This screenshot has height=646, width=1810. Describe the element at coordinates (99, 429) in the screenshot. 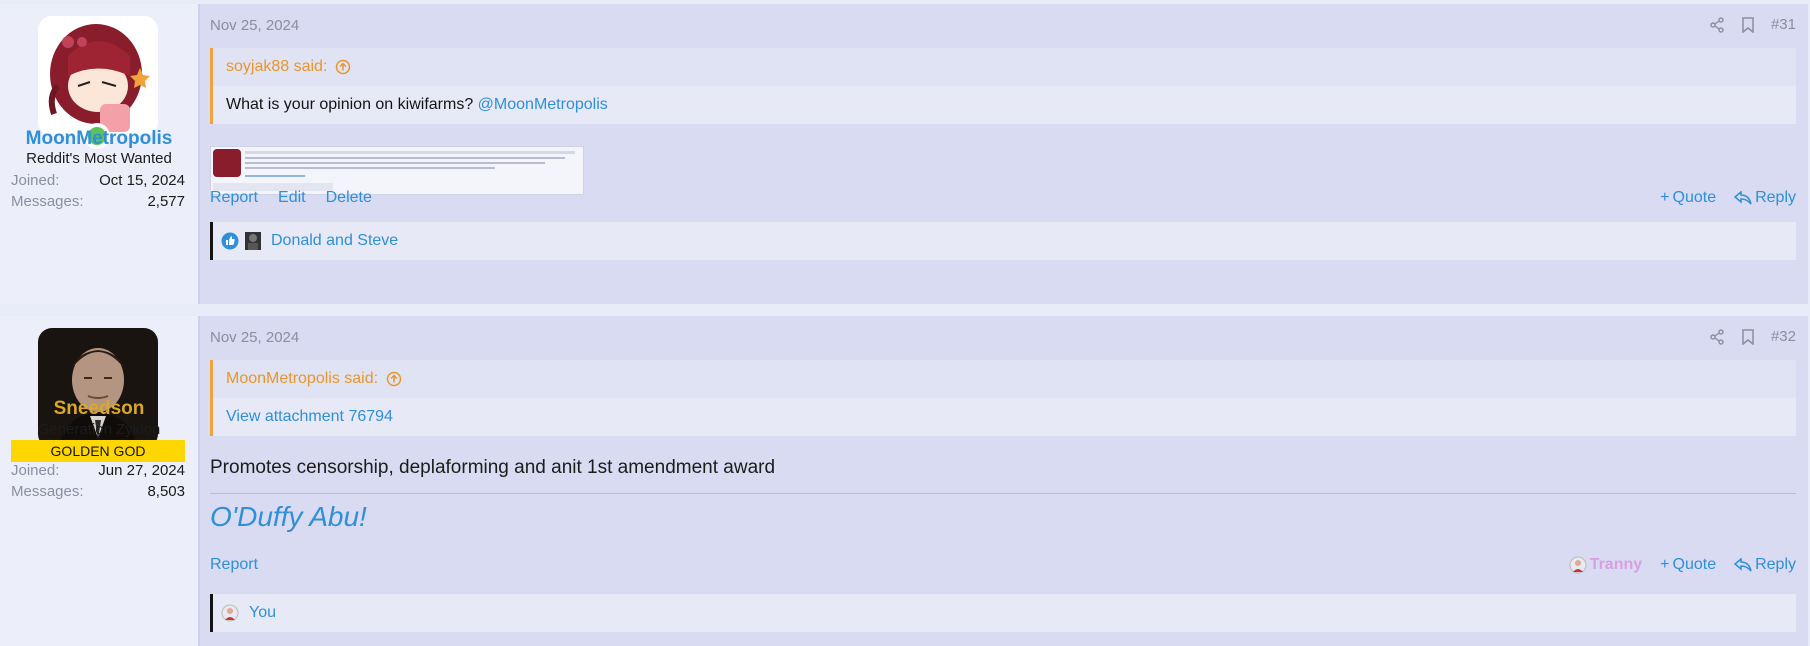

I see `user-title: Generation Zyklon` at that location.